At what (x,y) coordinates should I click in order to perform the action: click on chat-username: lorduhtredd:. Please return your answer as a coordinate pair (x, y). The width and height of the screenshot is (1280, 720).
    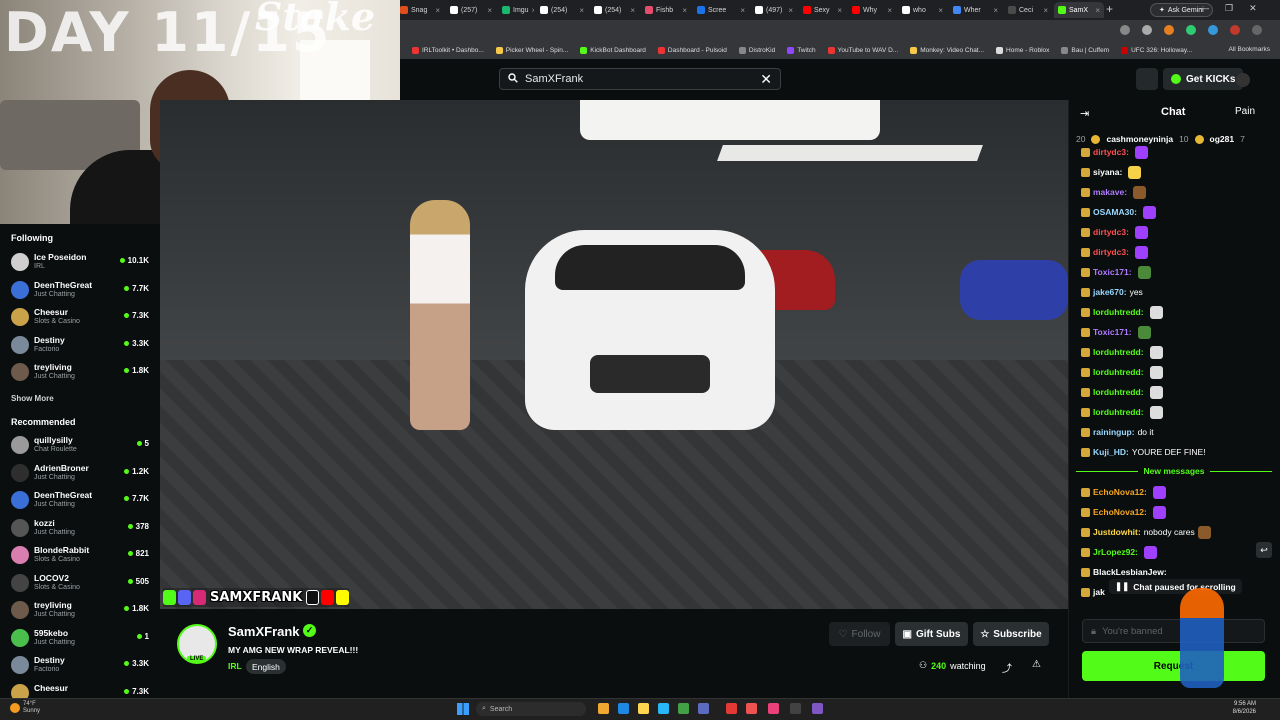
    Looking at the image, I should click on (1118, 312).